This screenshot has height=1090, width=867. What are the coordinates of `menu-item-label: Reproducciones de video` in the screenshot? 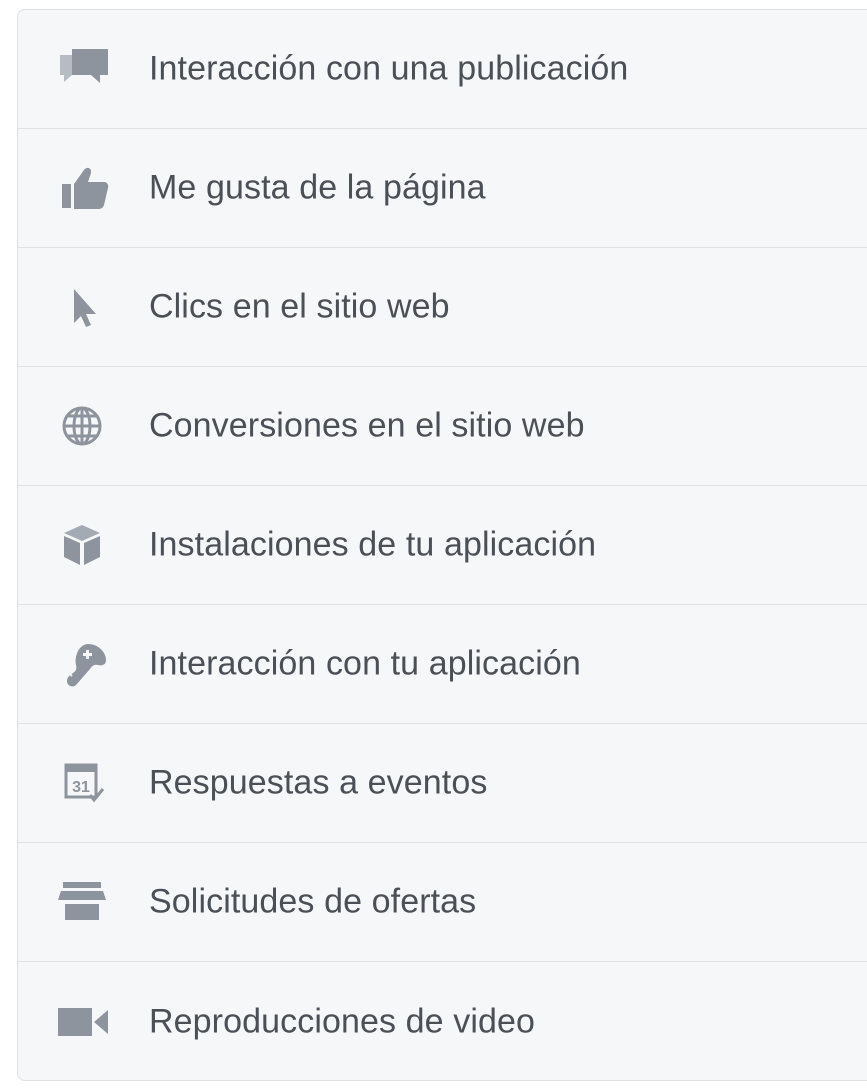 It's located at (342, 1021).